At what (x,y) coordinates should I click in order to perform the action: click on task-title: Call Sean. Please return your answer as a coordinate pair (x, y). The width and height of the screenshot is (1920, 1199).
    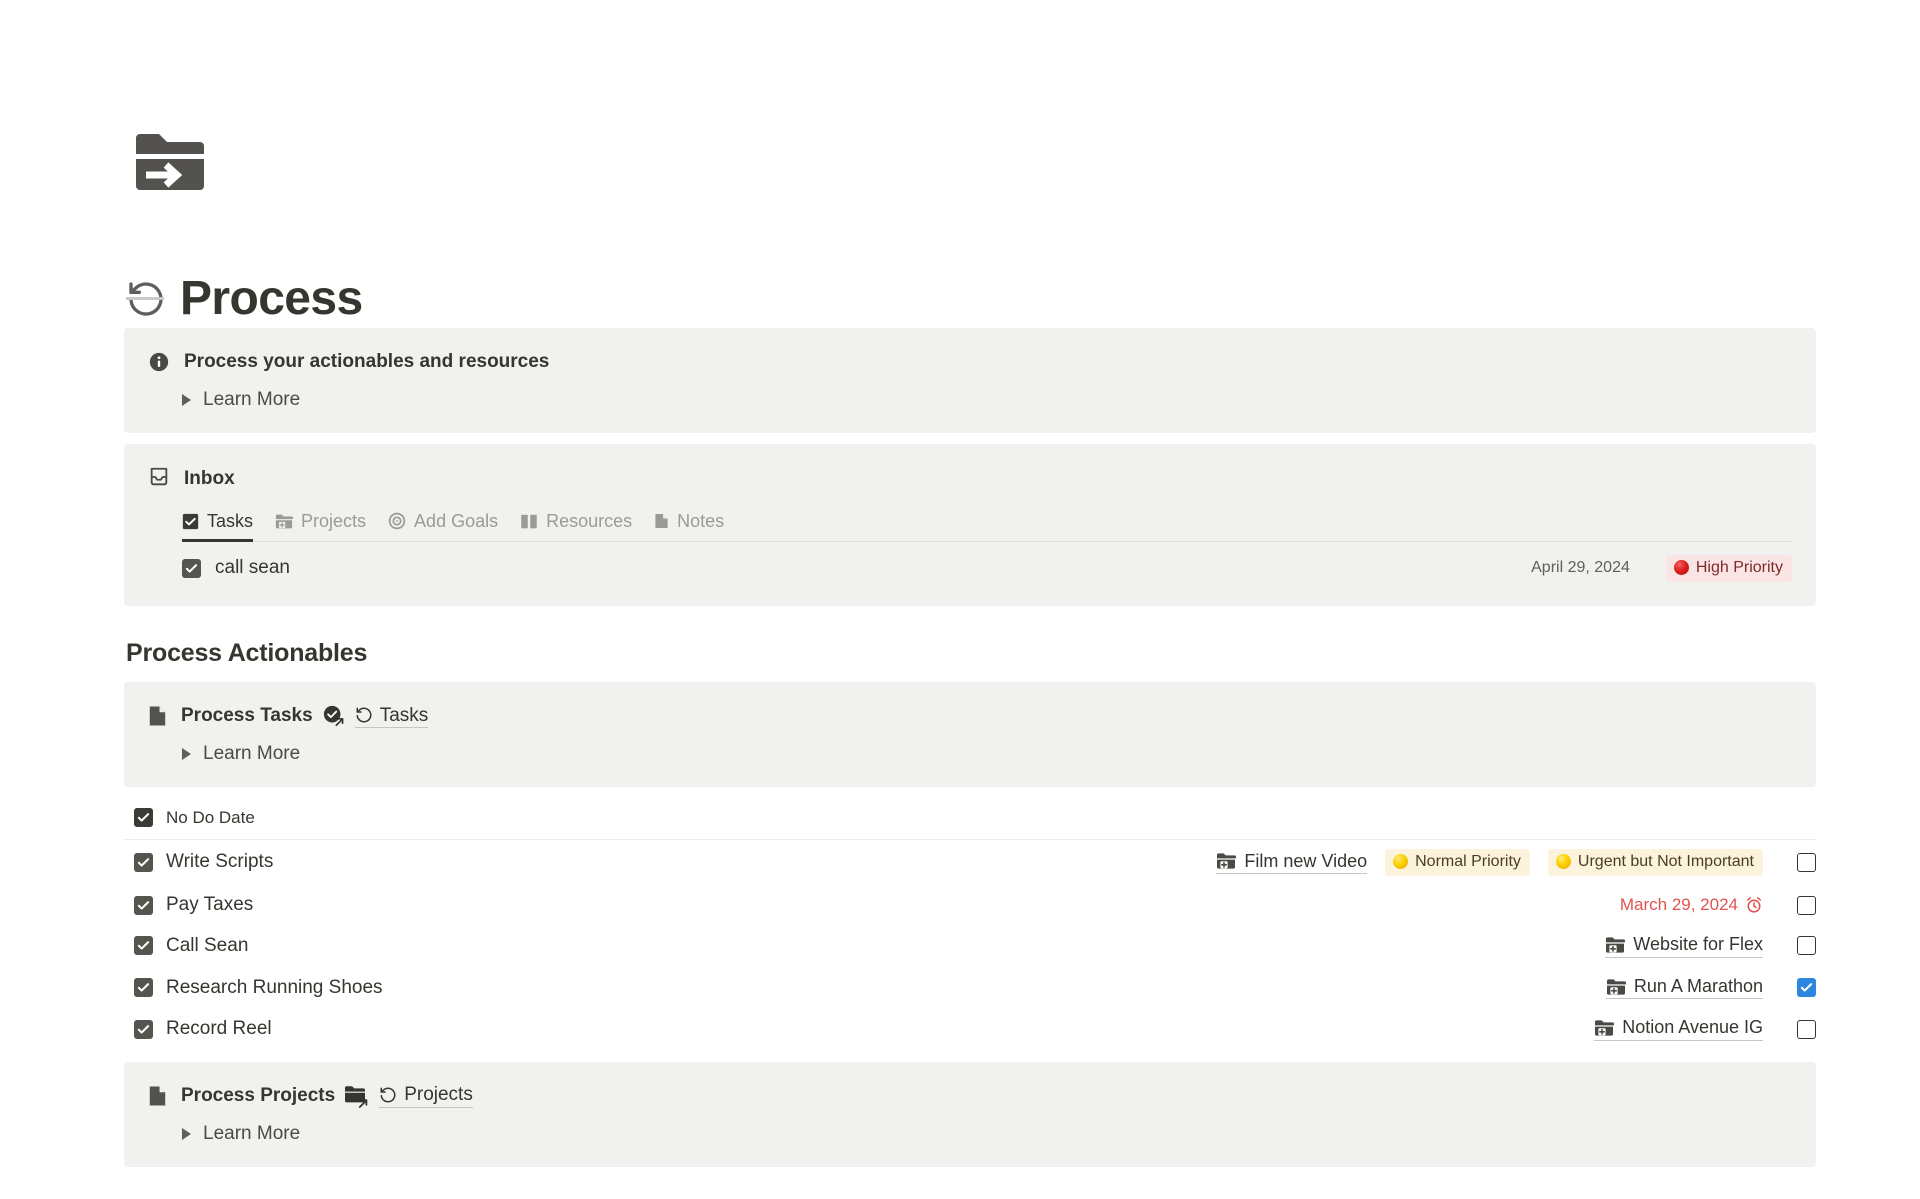
    Looking at the image, I should click on (207, 945).